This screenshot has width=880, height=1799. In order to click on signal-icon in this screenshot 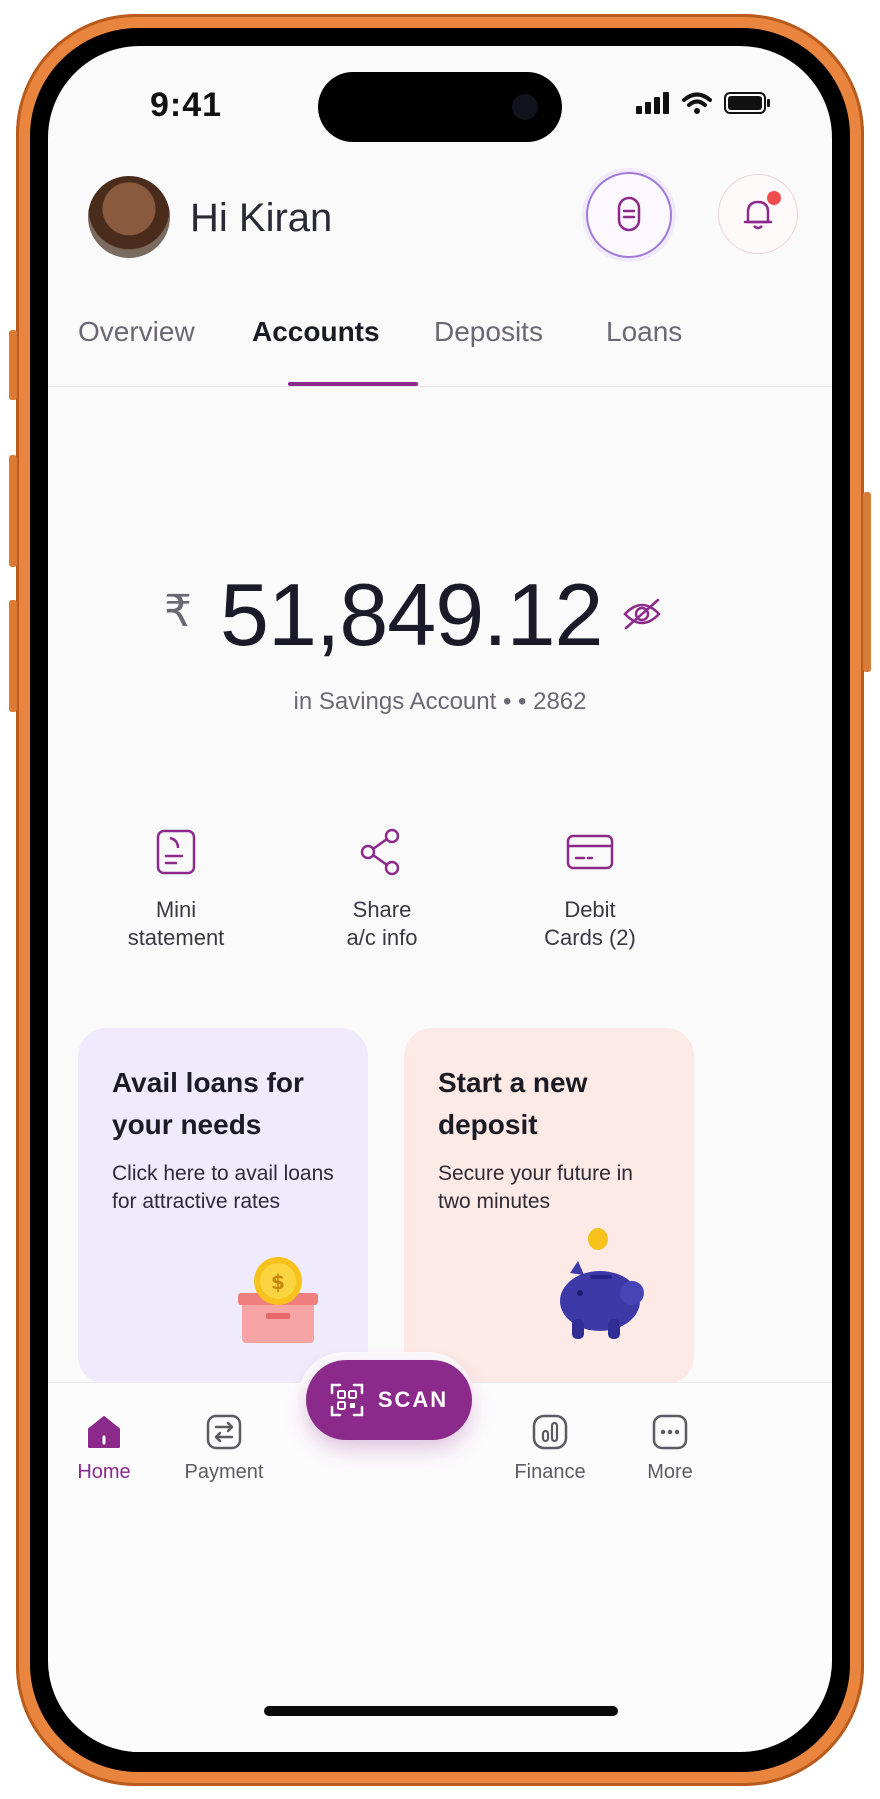, I will do `click(652, 103)`.